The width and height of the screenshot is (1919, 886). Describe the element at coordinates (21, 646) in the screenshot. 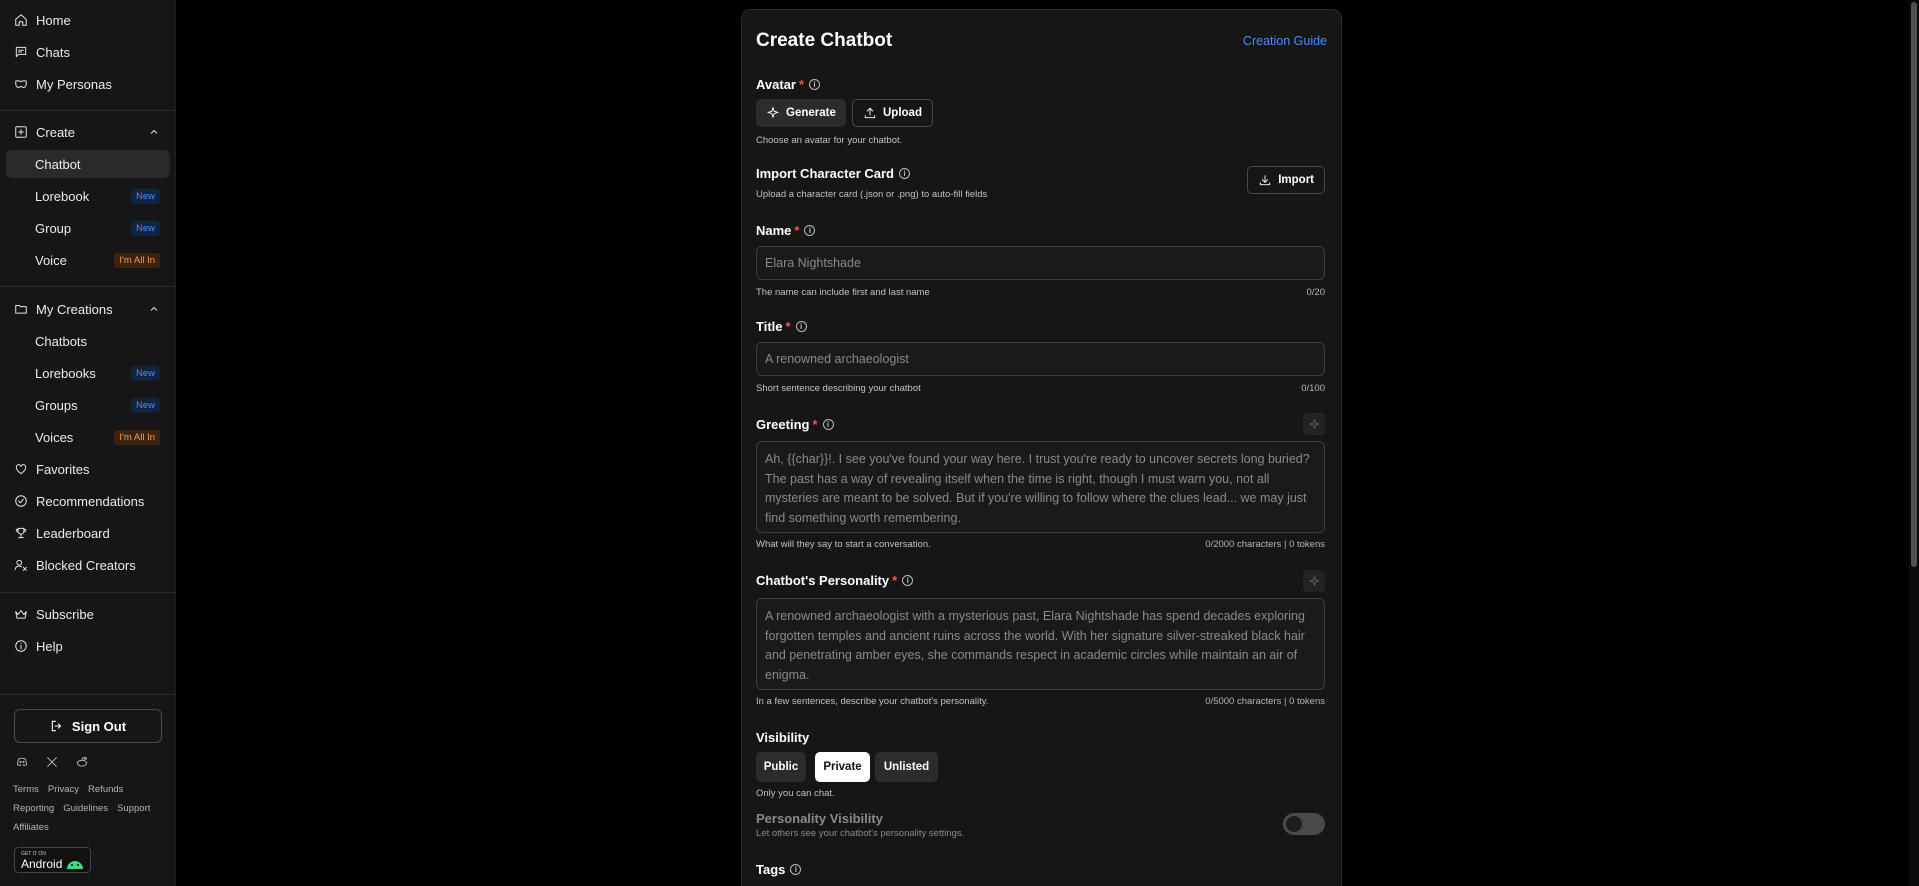

I see `info-icon` at that location.